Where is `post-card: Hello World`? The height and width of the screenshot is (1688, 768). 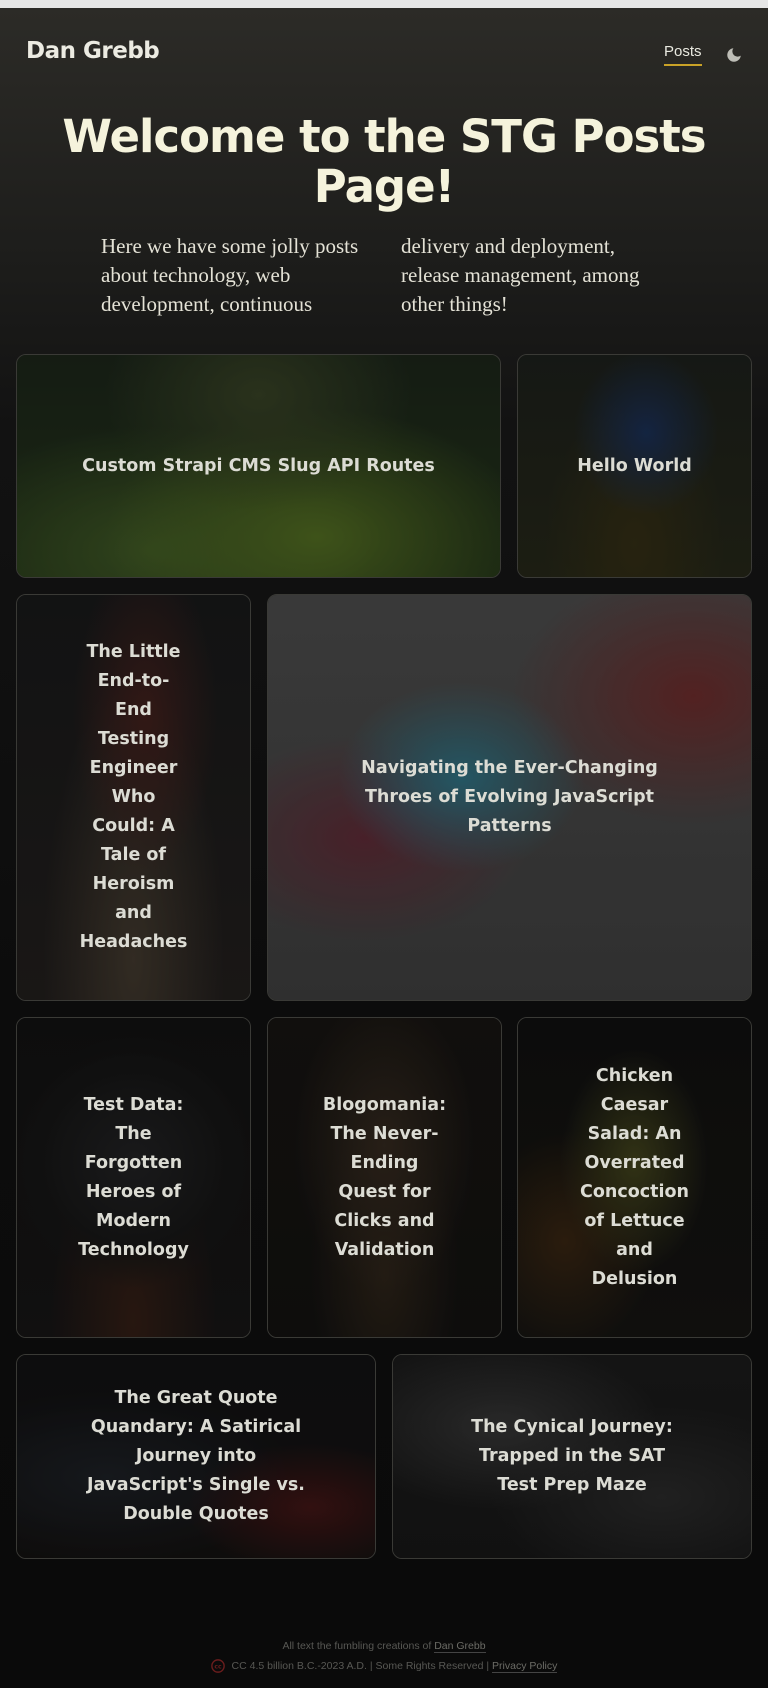 post-card: Hello World is located at coordinates (634, 466).